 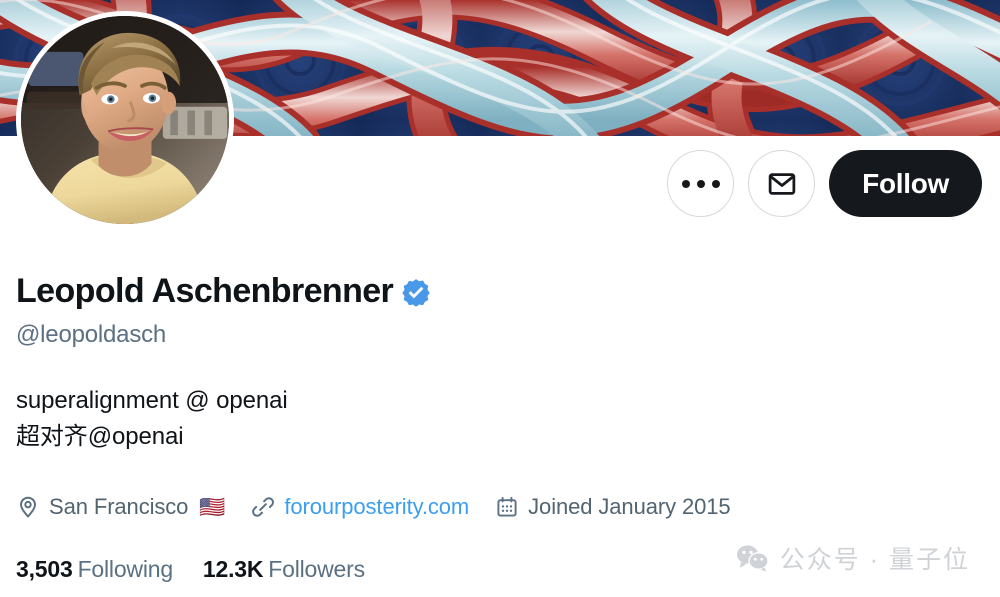 I want to click on meta-joined: Joined January 2015, so click(x=613, y=507).